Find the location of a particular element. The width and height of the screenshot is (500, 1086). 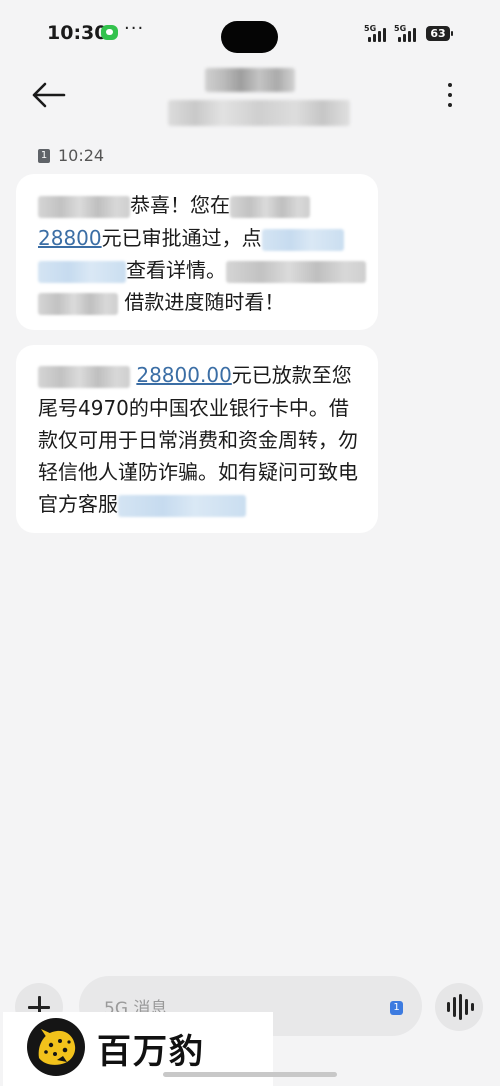

camera-cutout is located at coordinates (249, 37).